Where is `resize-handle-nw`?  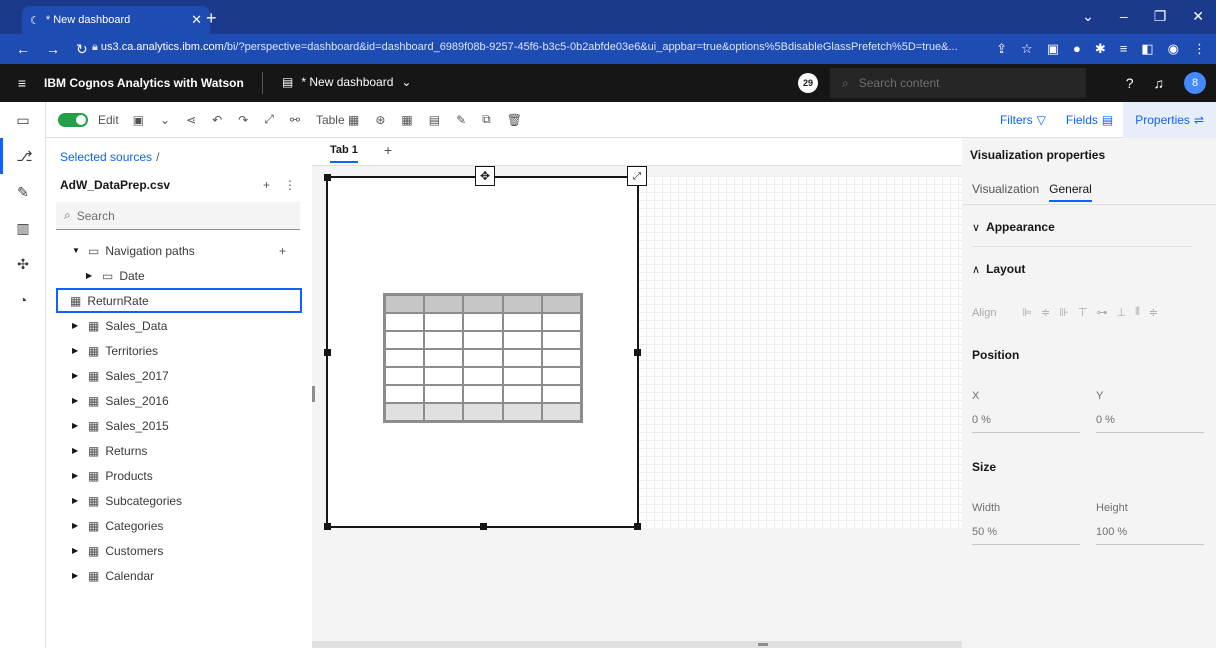 resize-handle-nw is located at coordinates (327, 177).